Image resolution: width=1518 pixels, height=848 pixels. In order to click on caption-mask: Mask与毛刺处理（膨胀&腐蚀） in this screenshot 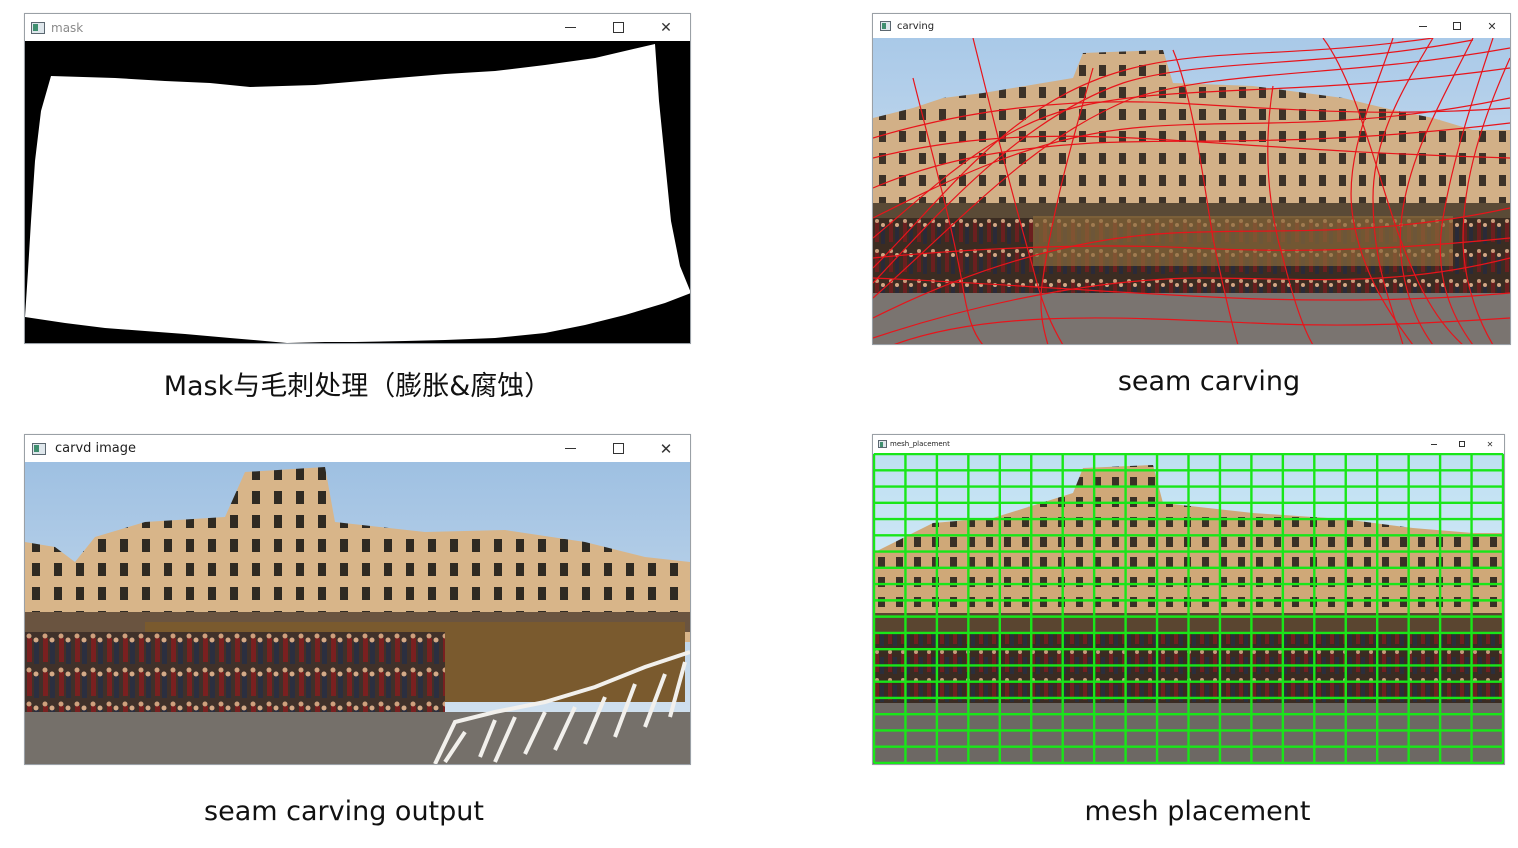, I will do `click(357, 386)`.